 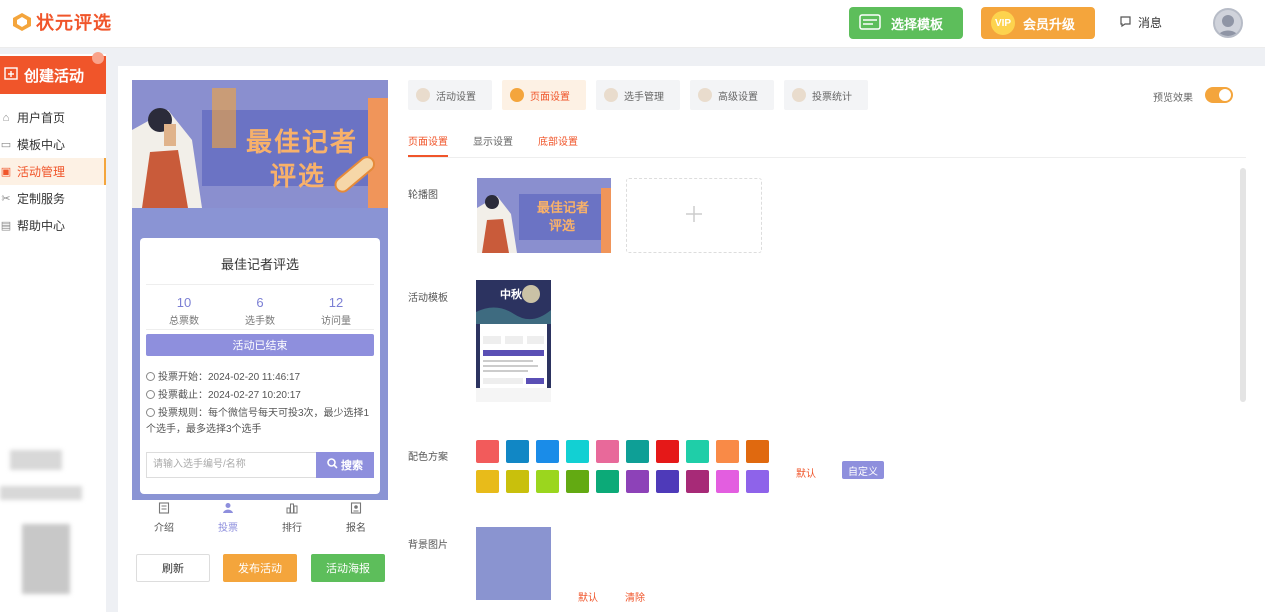 I want to click on activity-settings-icon, so click(x=423, y=95).